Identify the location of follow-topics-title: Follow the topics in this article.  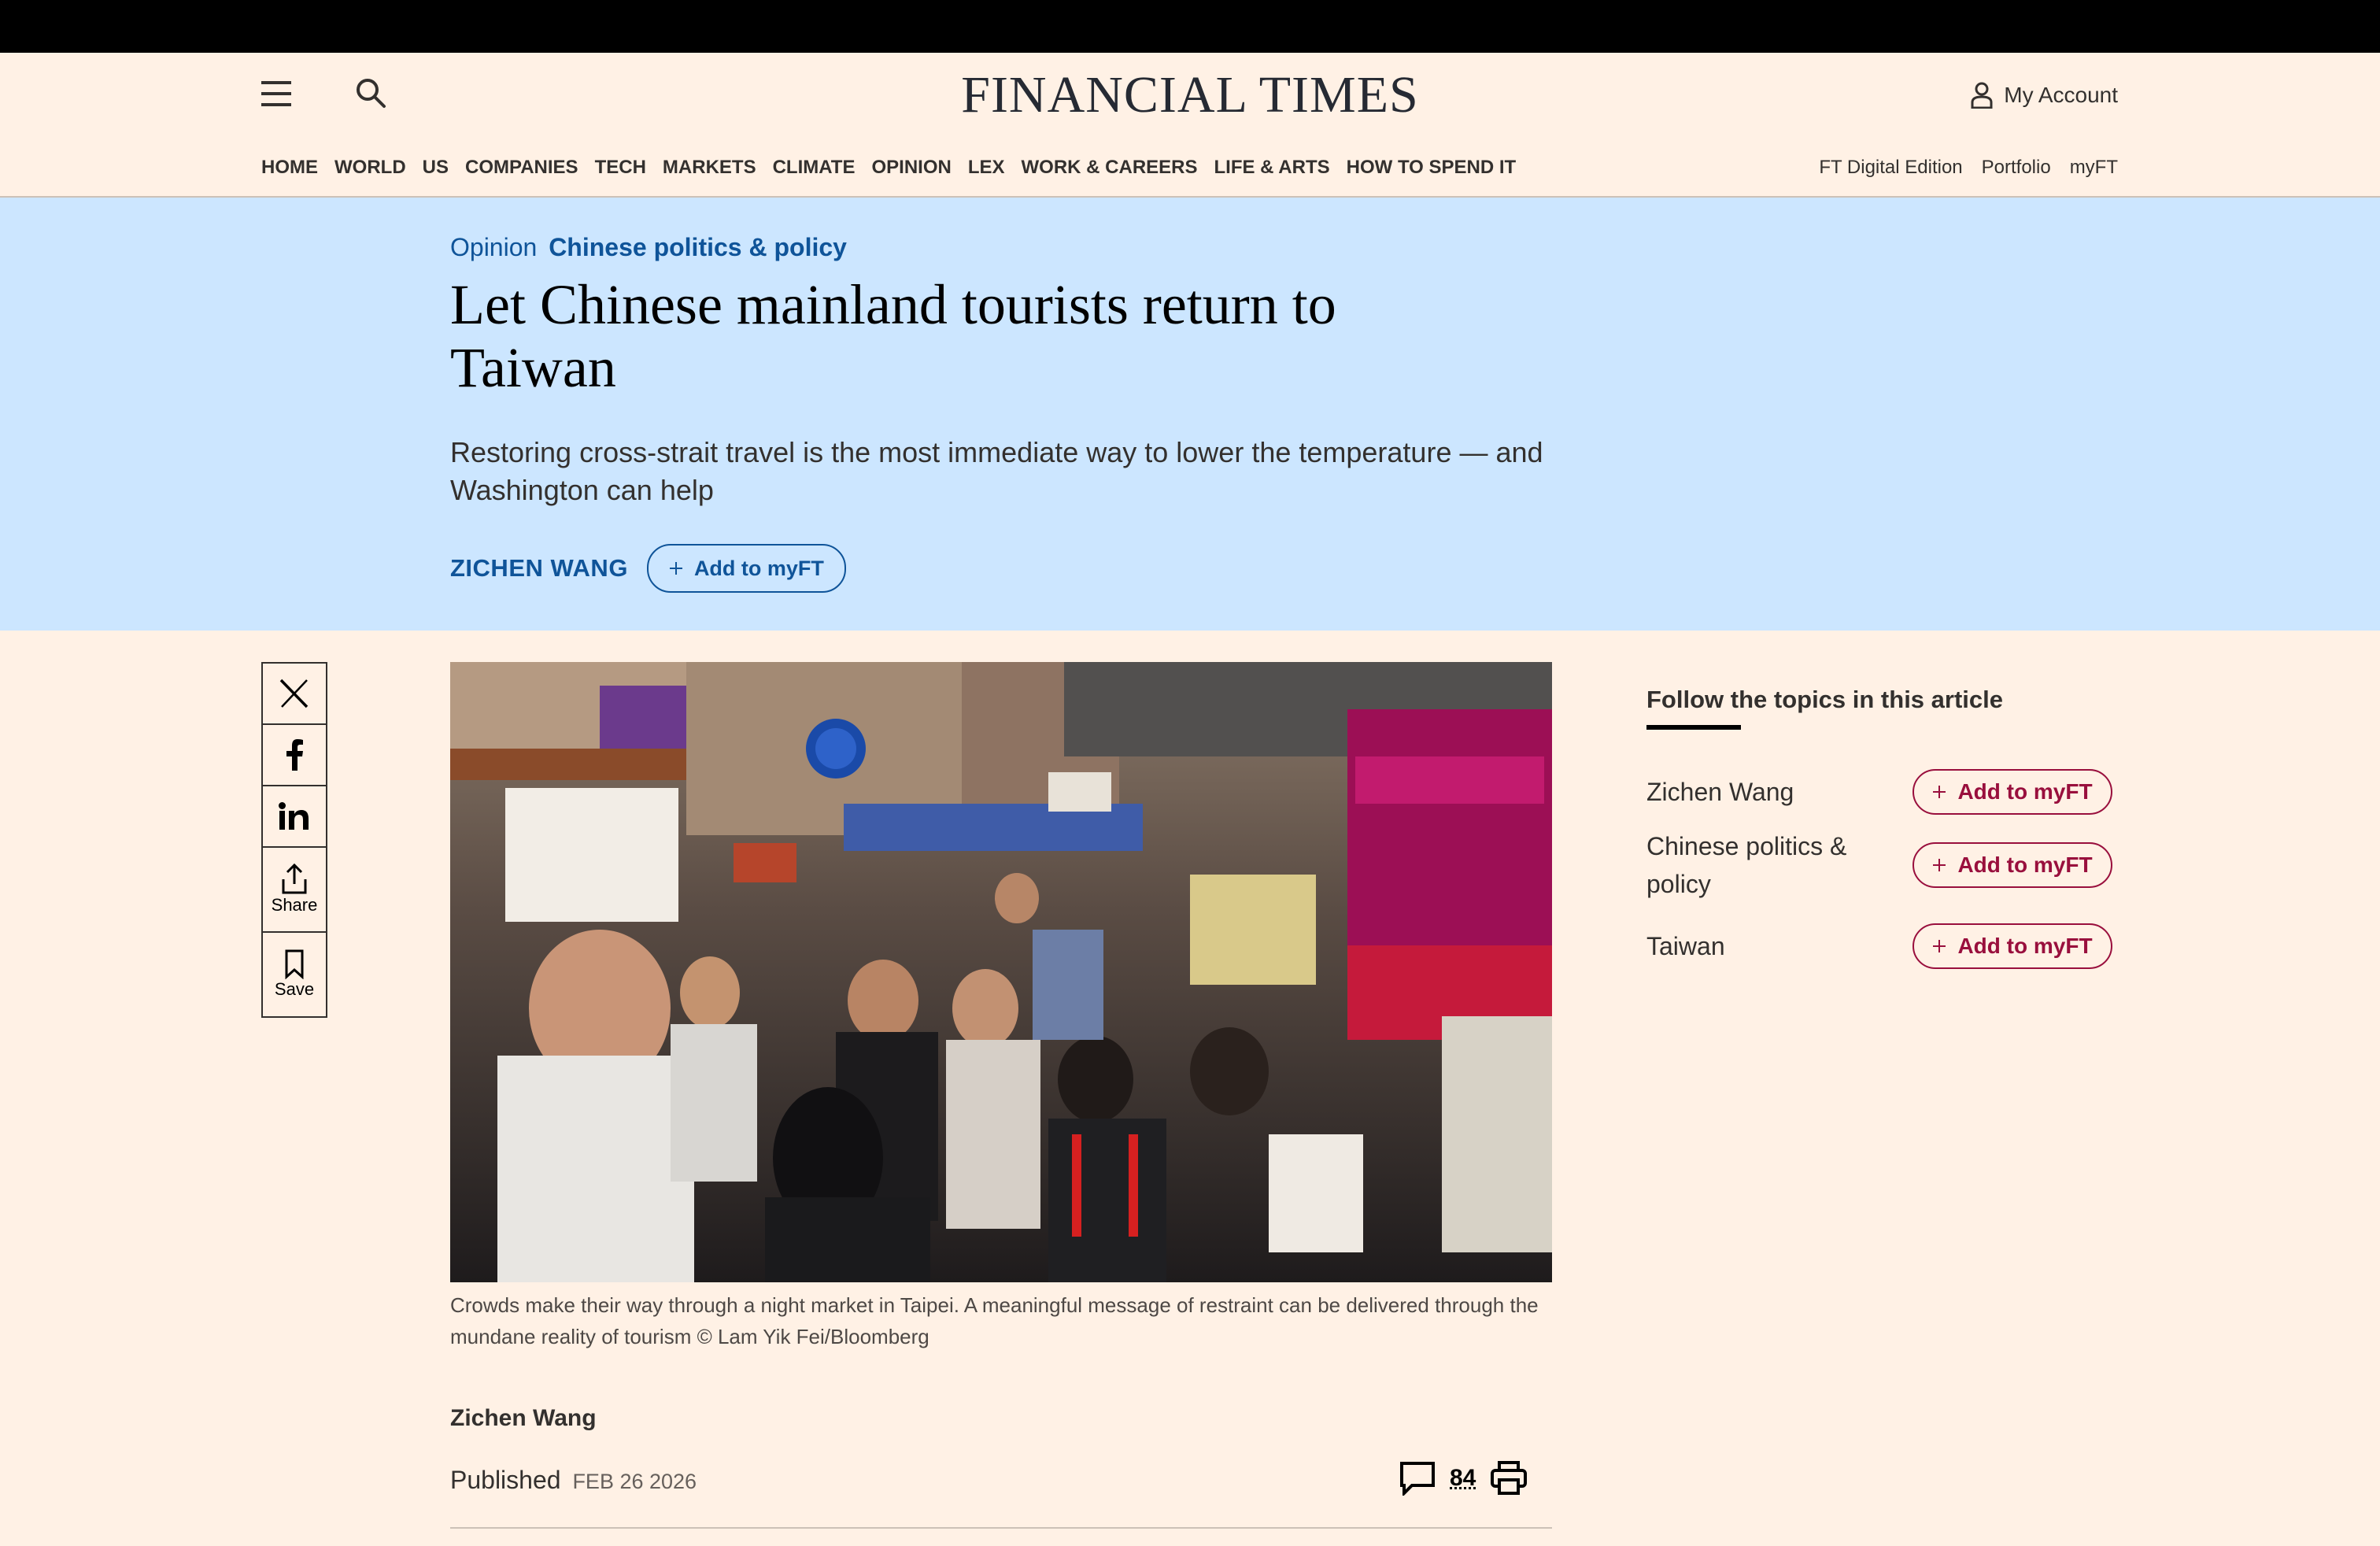
(1824, 700).